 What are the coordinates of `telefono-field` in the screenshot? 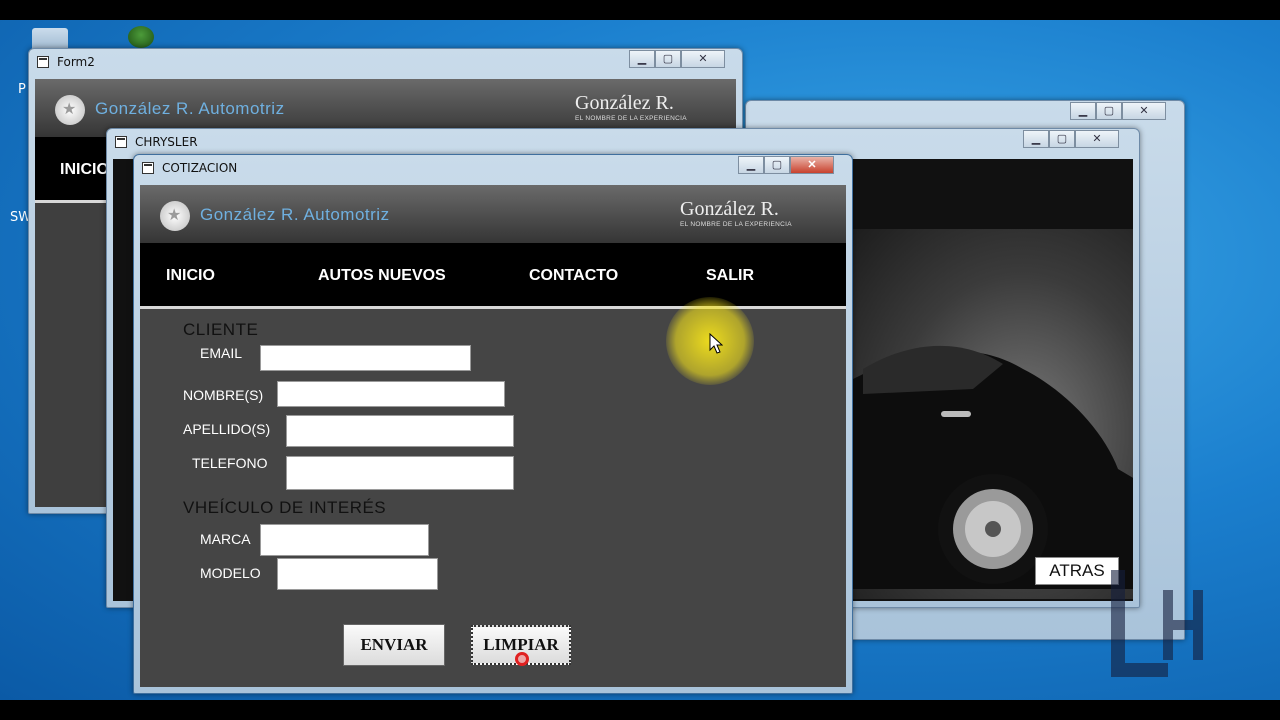 It's located at (400, 473).